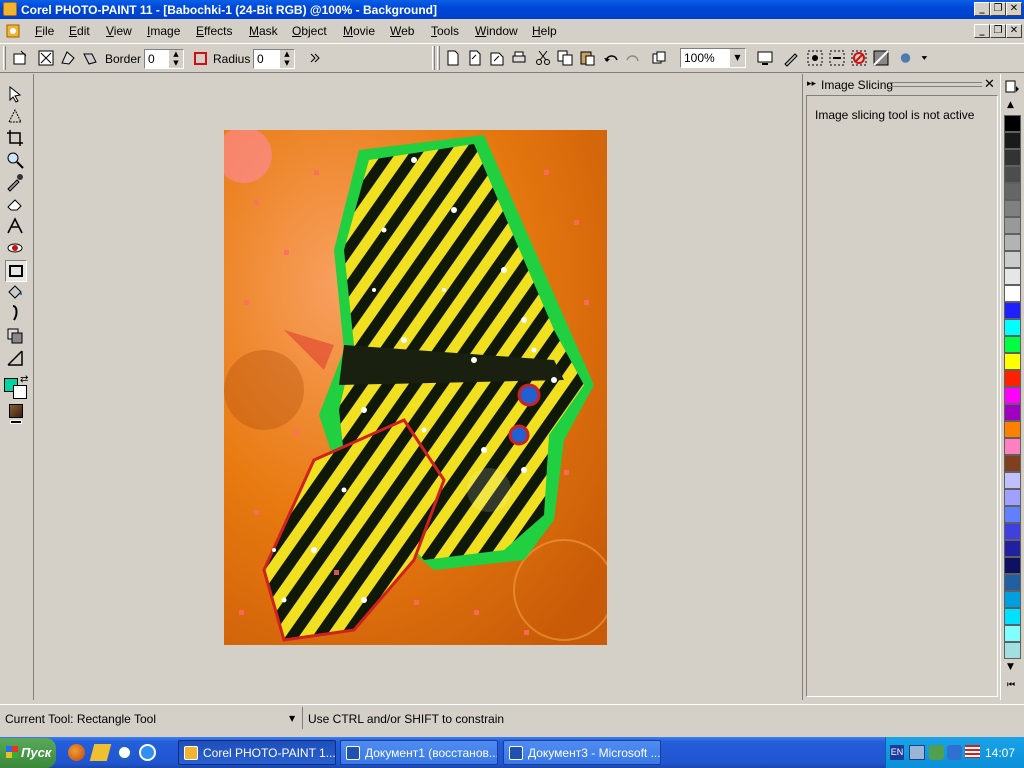 This screenshot has width=1024, height=768. I want to click on paste-icon, so click(587, 58).